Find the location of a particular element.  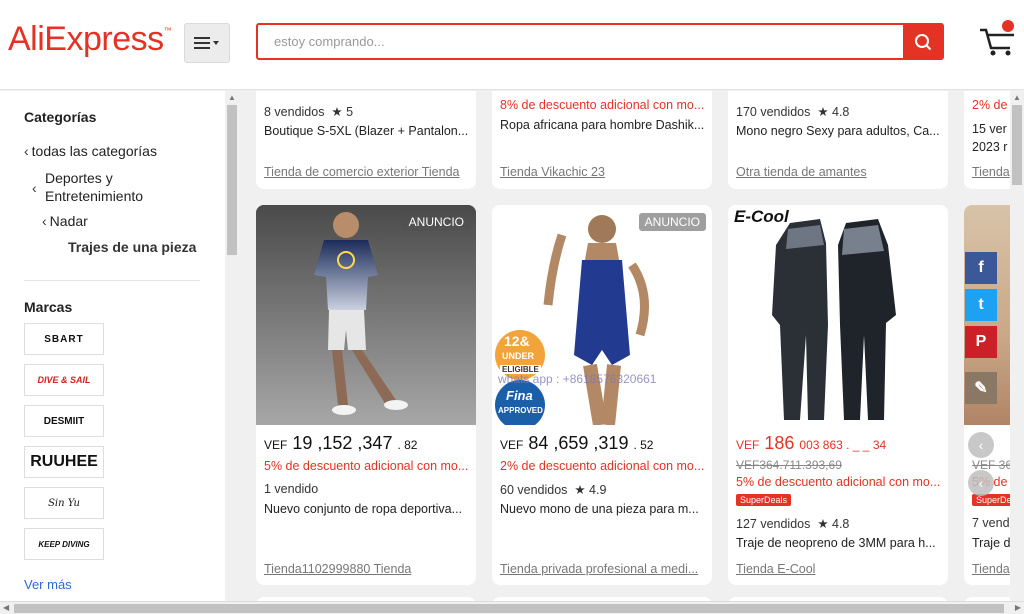

facebook-share-icon: f is located at coordinates (981, 268).